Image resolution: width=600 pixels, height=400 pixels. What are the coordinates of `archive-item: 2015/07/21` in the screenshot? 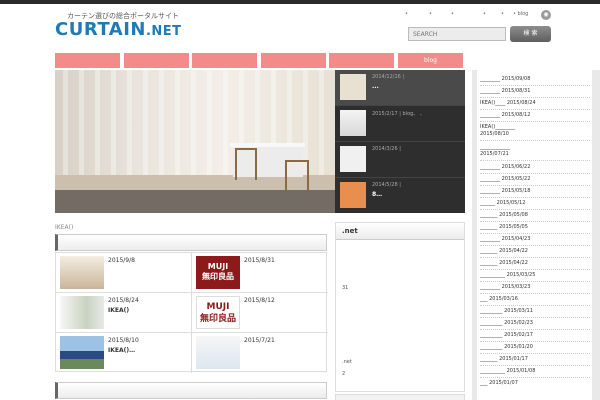 It's located at (535, 156).